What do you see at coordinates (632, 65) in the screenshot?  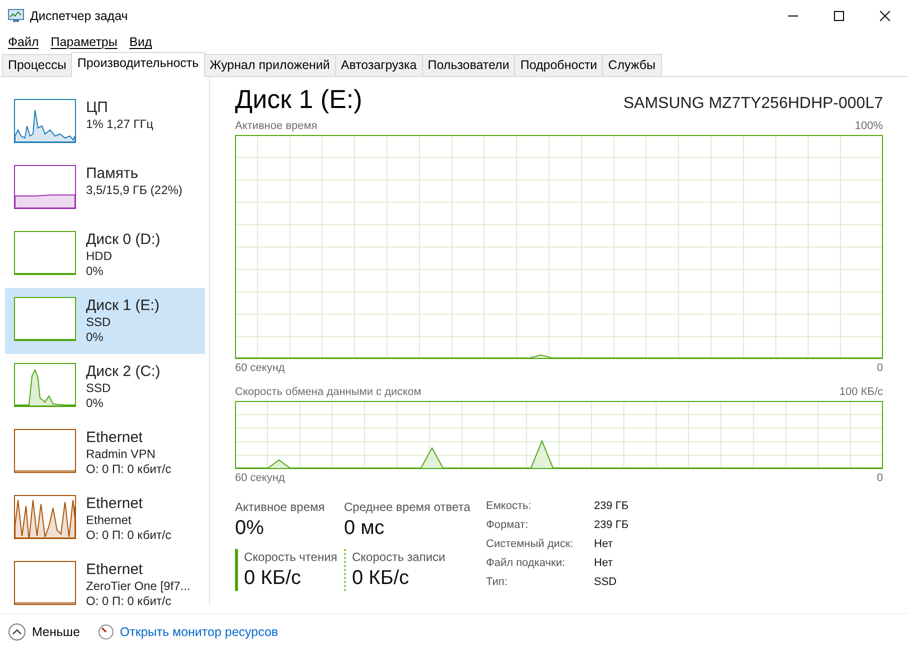 I see `tab: Службы` at bounding box center [632, 65].